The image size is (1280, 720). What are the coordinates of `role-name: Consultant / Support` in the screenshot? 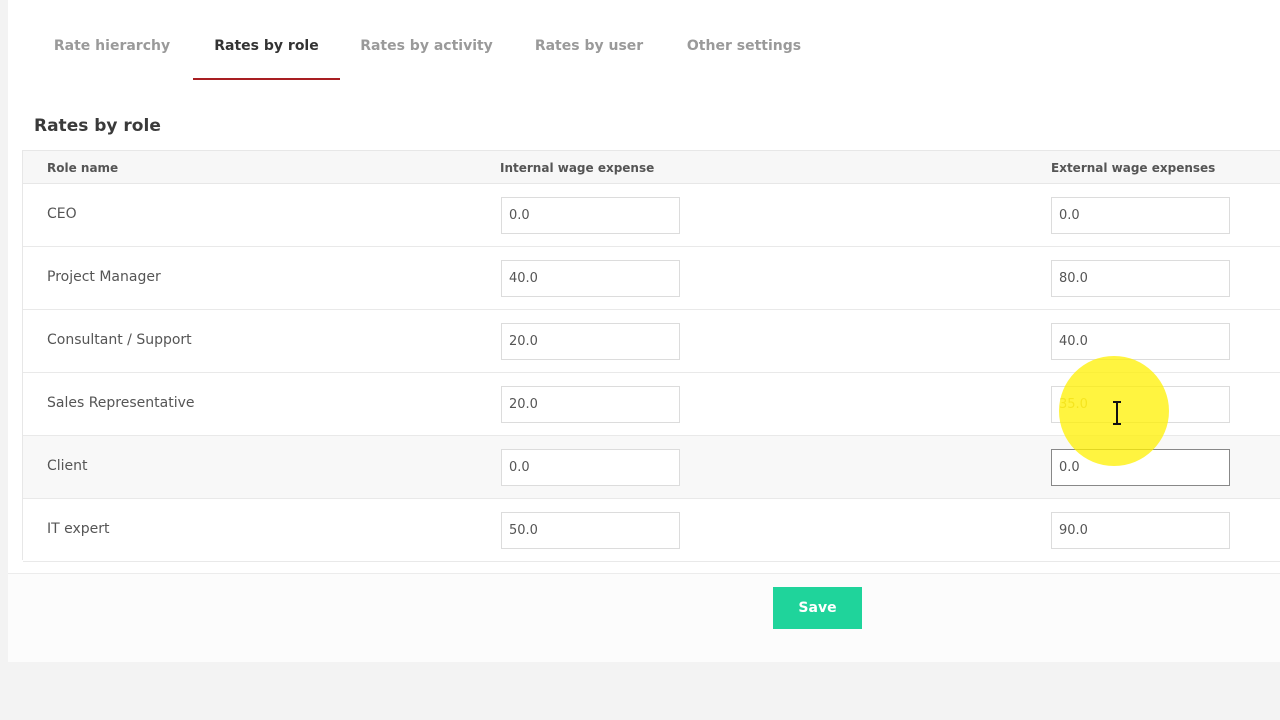 It's located at (119, 340).